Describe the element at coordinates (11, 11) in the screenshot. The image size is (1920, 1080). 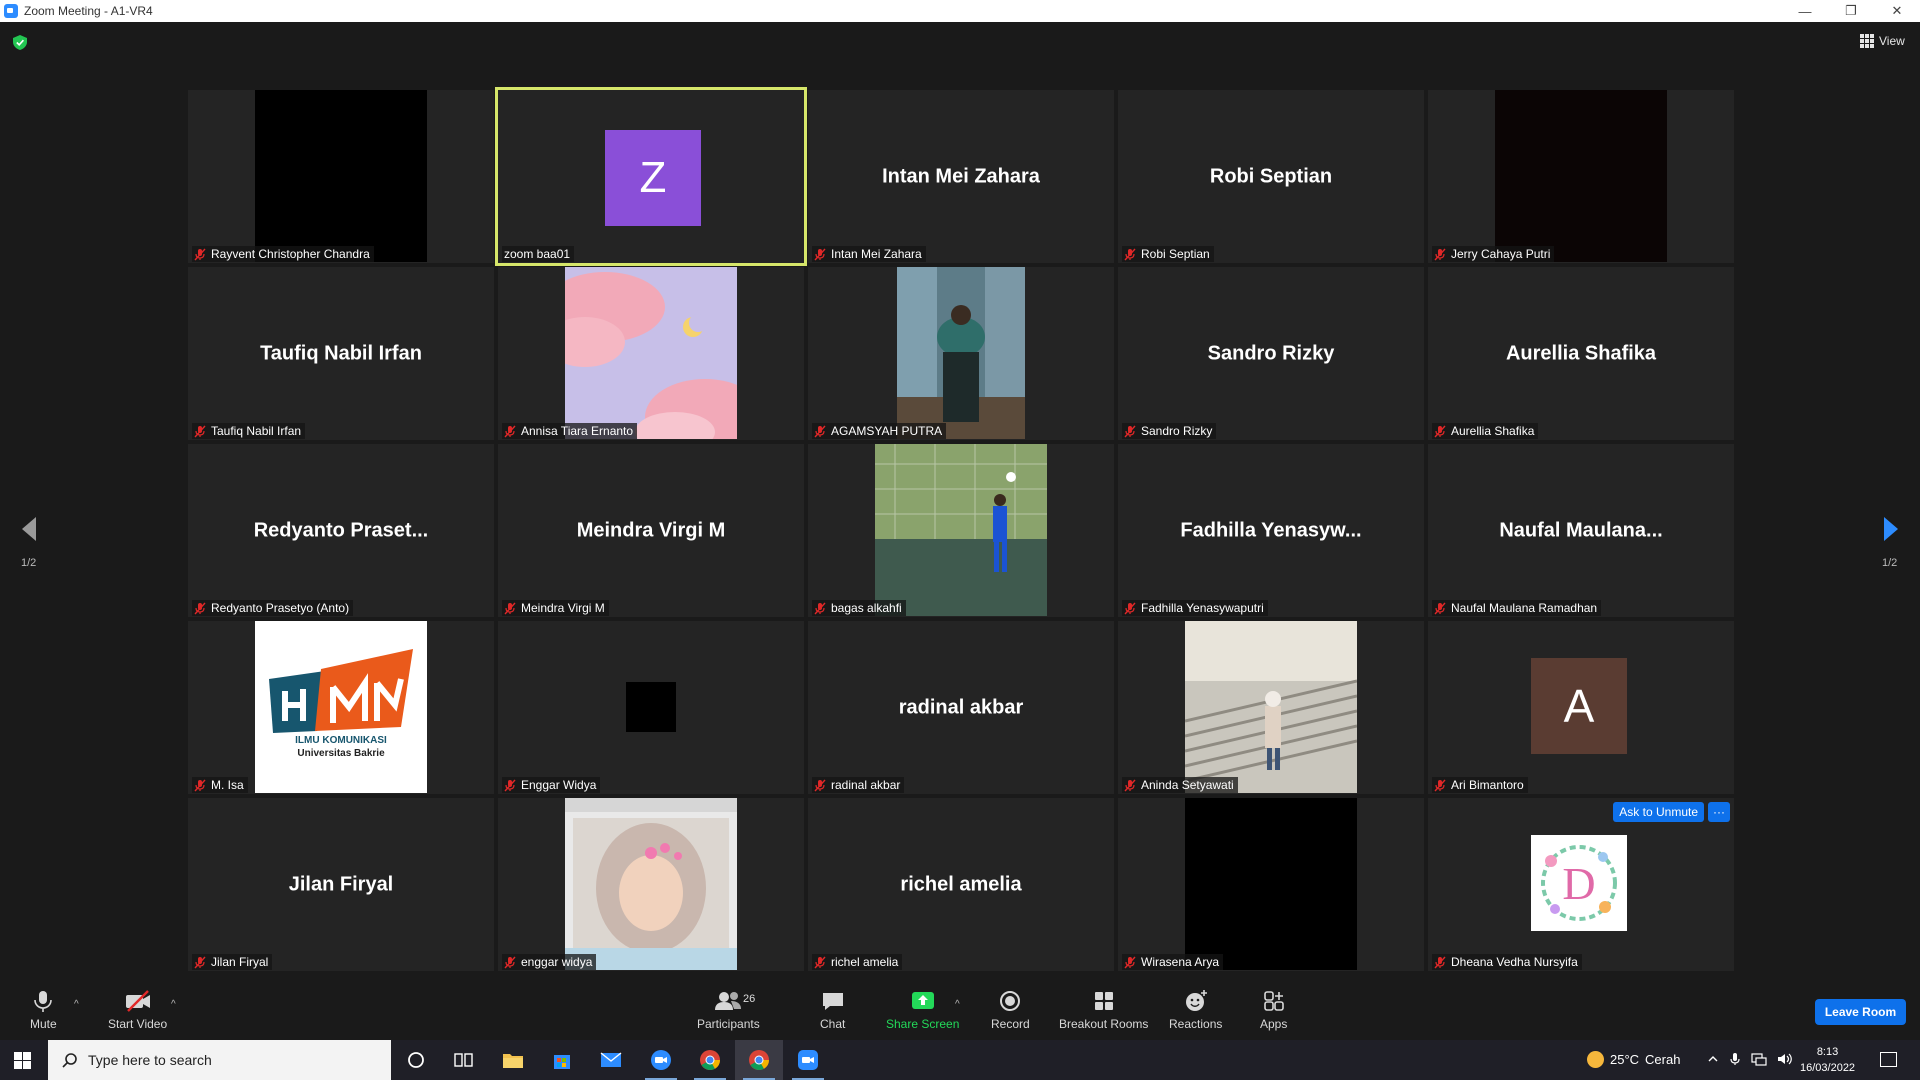
I see `zoom-app-icon` at that location.